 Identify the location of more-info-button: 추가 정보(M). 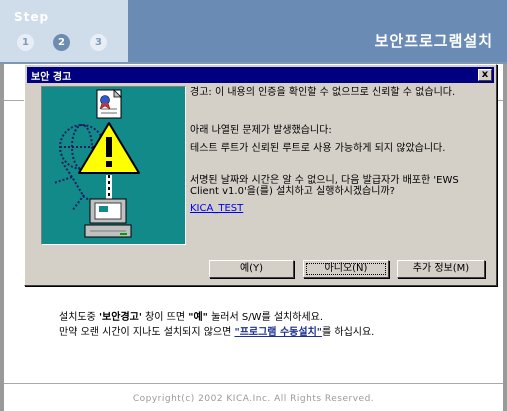
(441, 269).